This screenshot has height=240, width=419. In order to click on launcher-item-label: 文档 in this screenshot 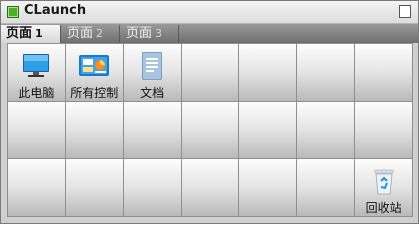, I will do `click(152, 93)`.